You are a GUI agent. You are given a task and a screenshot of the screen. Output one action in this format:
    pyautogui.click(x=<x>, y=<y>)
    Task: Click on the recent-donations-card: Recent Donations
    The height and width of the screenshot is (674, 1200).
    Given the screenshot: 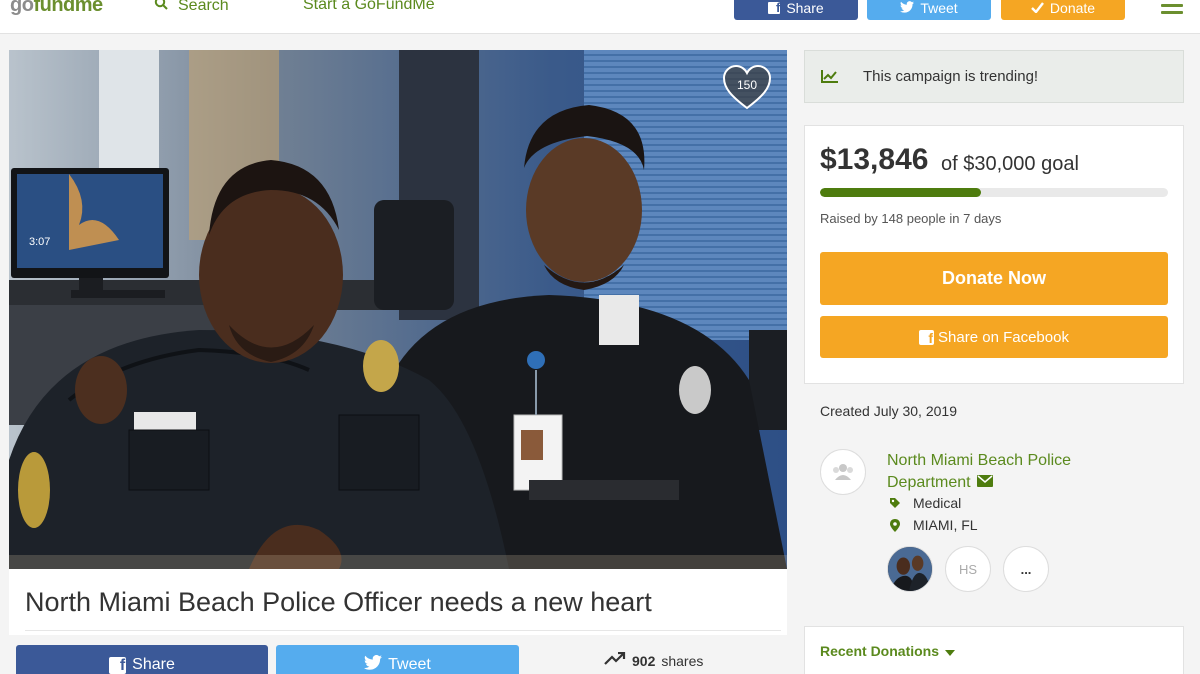 What is the action you would take?
    pyautogui.click(x=994, y=650)
    